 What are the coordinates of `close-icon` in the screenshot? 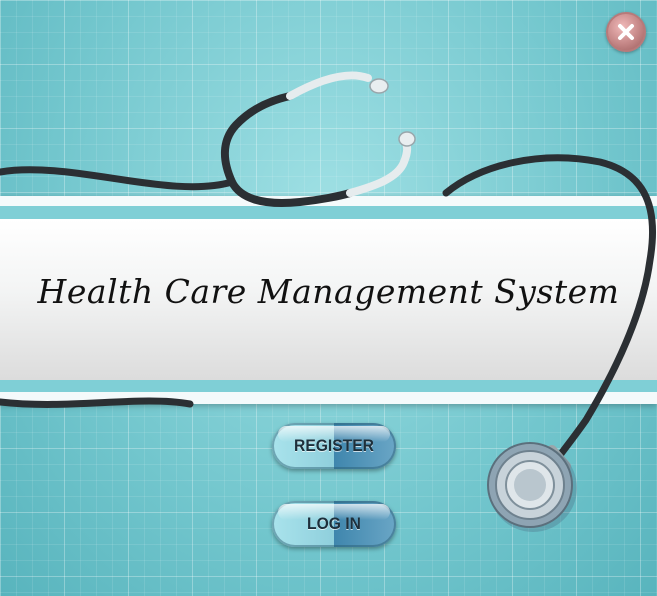 It's located at (626, 32).